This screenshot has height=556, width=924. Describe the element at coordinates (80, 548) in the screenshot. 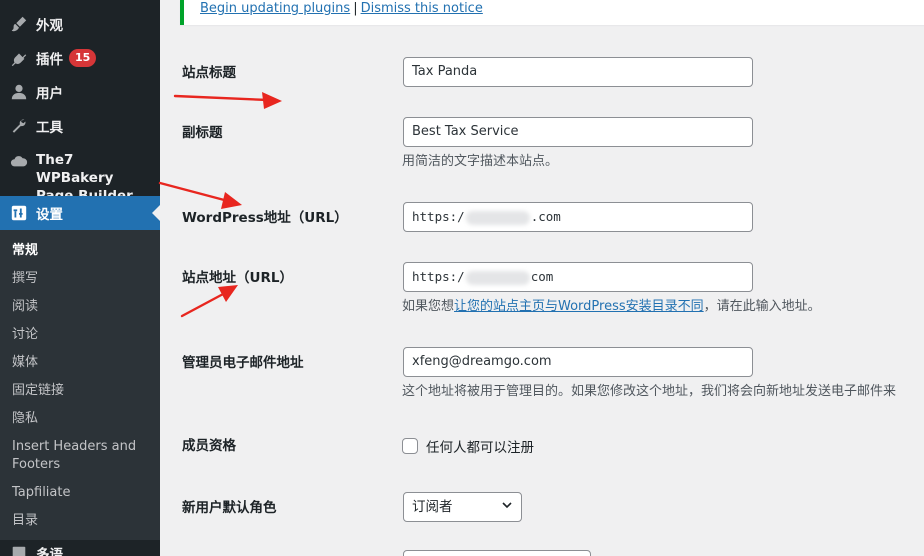

I see `menu-item-multilingual: 多语` at that location.